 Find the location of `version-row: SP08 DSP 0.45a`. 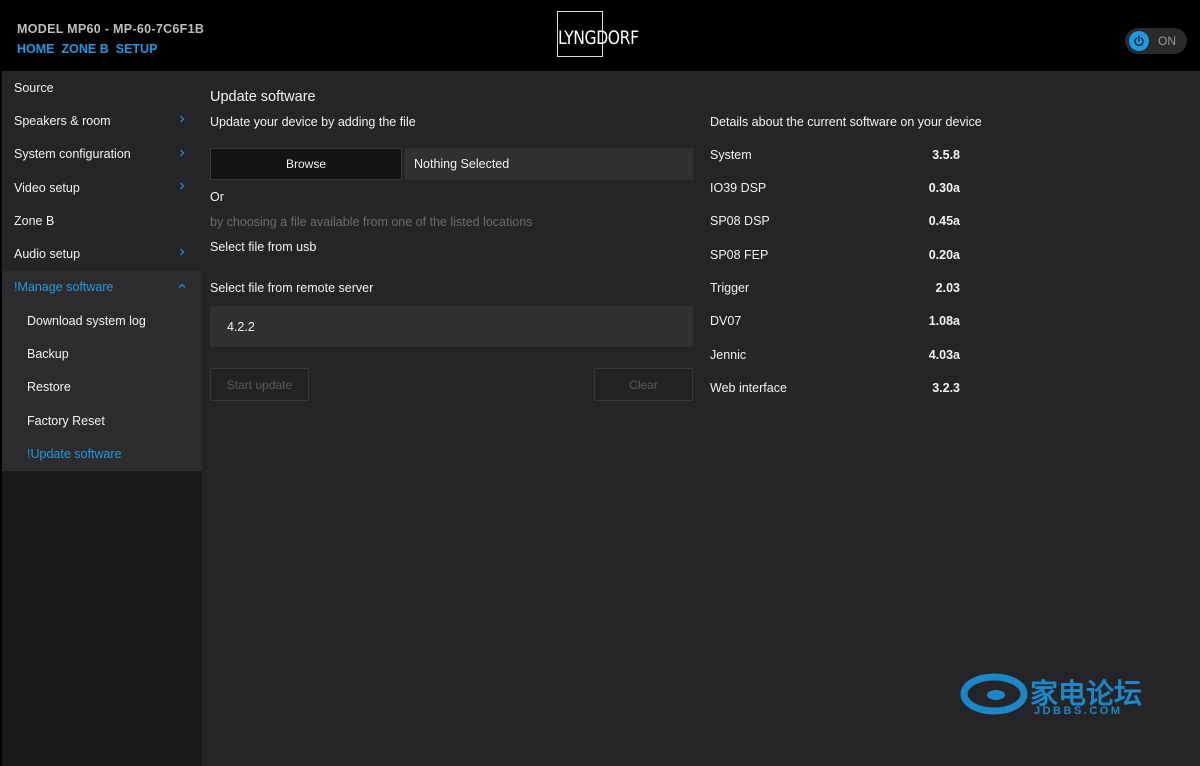

version-row: SP08 DSP 0.45a is located at coordinates (835, 224).